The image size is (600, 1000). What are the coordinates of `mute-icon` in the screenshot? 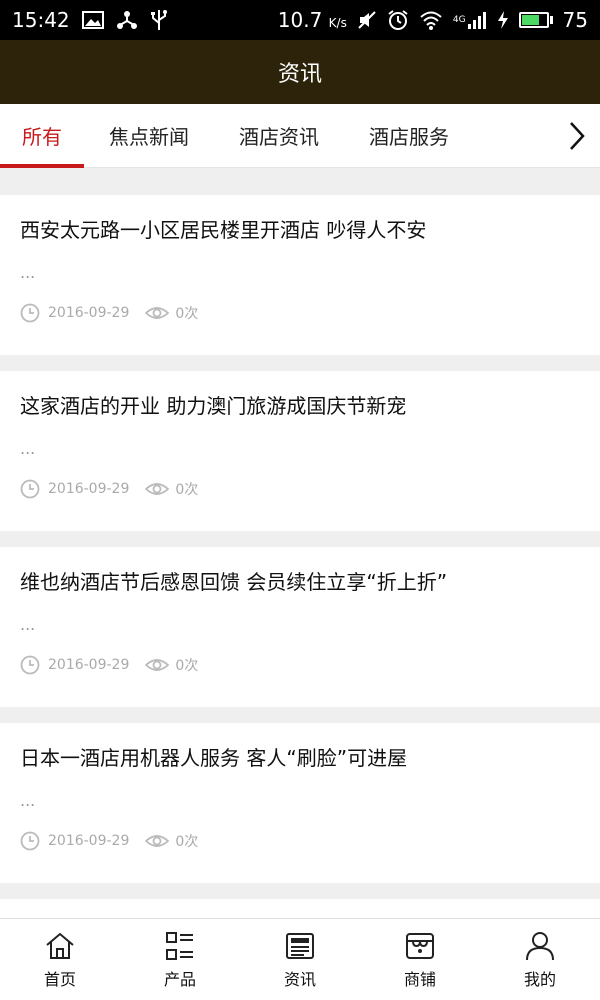 It's located at (367, 20).